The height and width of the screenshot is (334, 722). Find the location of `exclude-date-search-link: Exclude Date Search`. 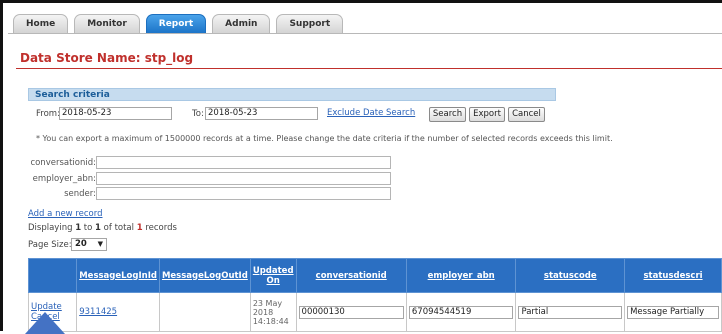

exclude-date-search-link: Exclude Date Search is located at coordinates (371, 113).